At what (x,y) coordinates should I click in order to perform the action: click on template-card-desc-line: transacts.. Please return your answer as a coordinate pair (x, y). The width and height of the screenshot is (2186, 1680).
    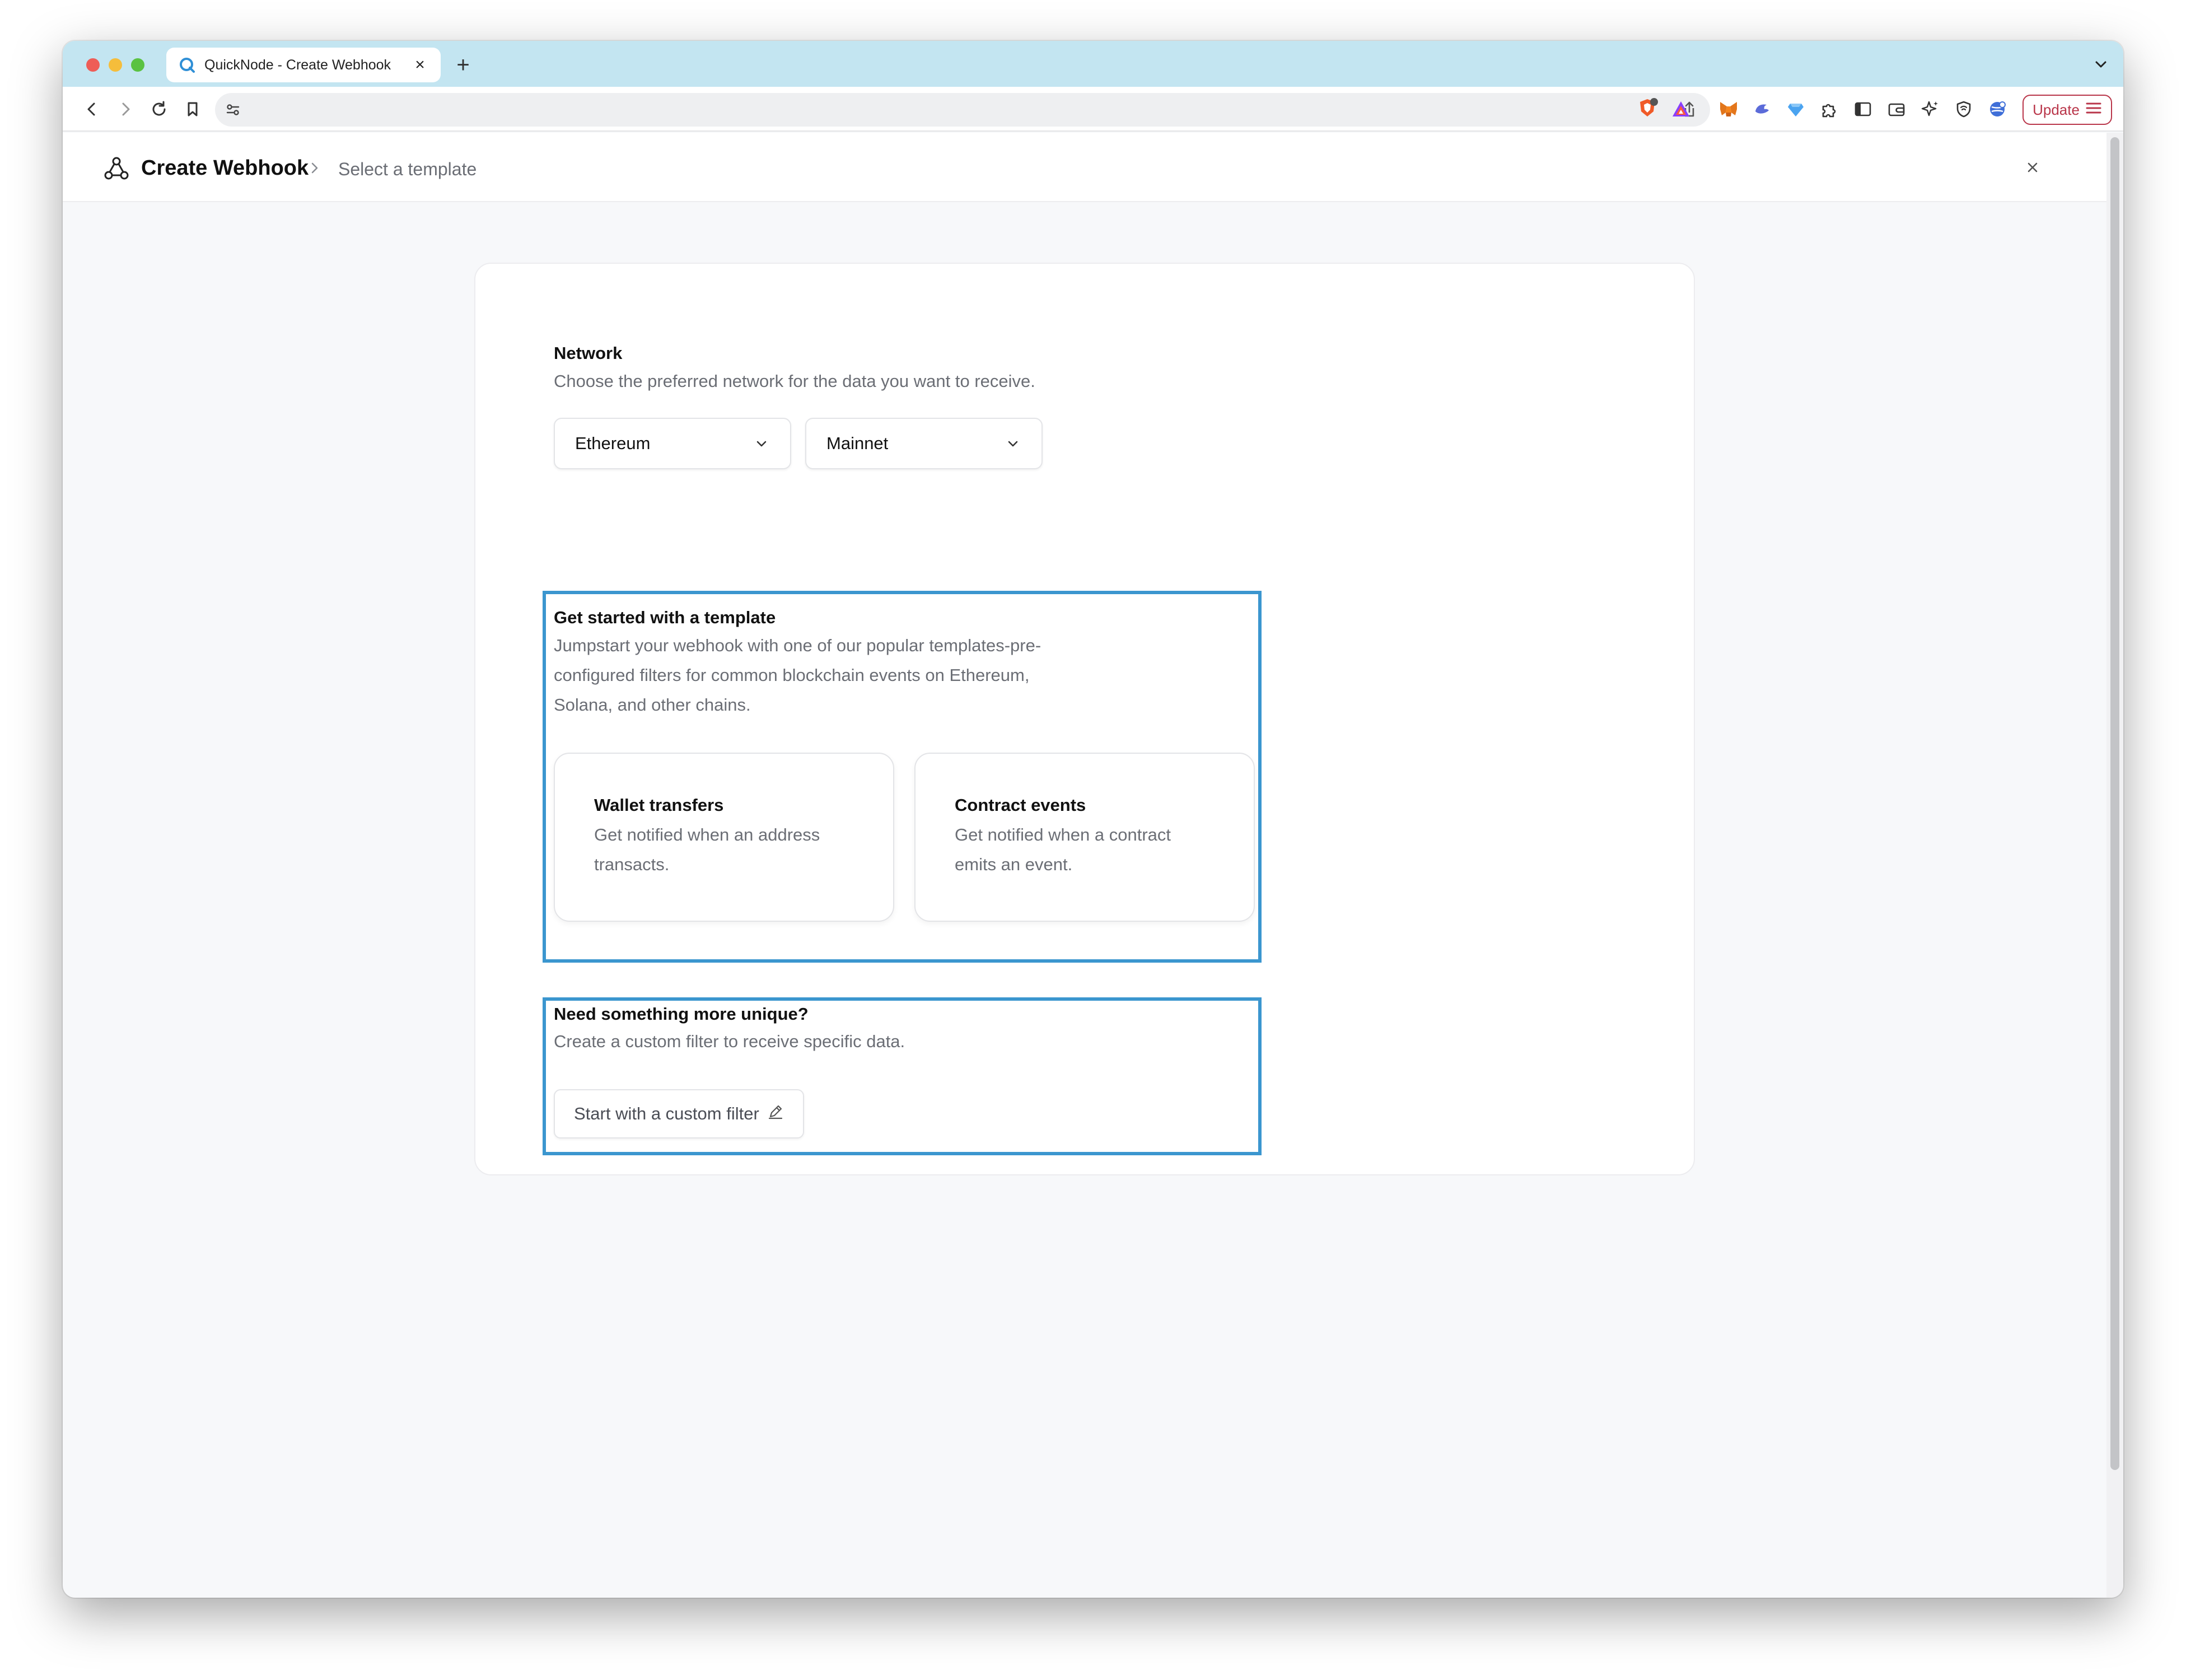
    Looking at the image, I should click on (632, 865).